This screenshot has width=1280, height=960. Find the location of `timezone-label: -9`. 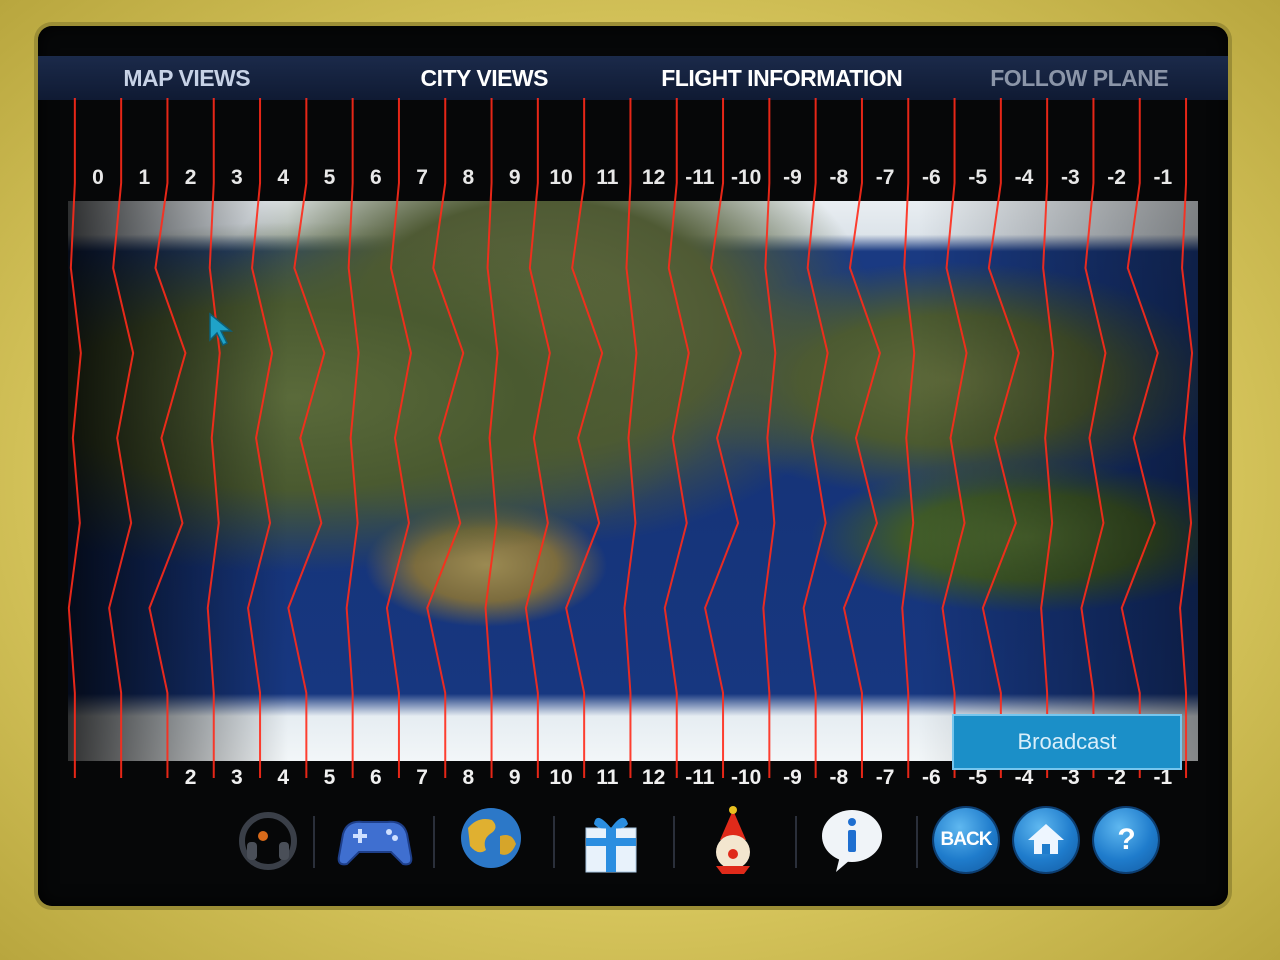

timezone-label: -9 is located at coordinates (792, 777).